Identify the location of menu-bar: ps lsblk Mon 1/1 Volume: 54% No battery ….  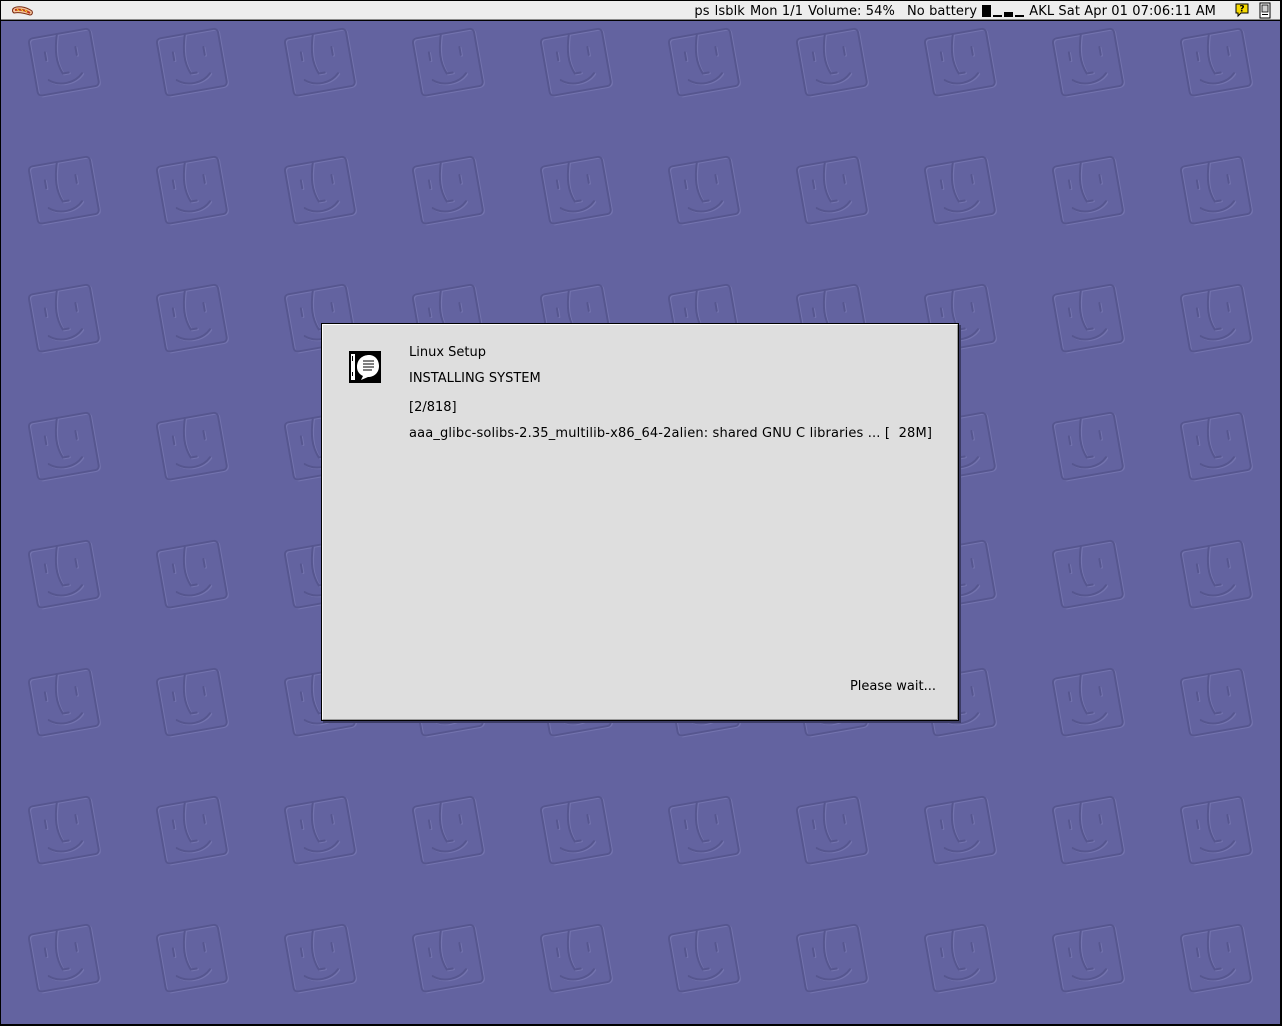
(640, 10).